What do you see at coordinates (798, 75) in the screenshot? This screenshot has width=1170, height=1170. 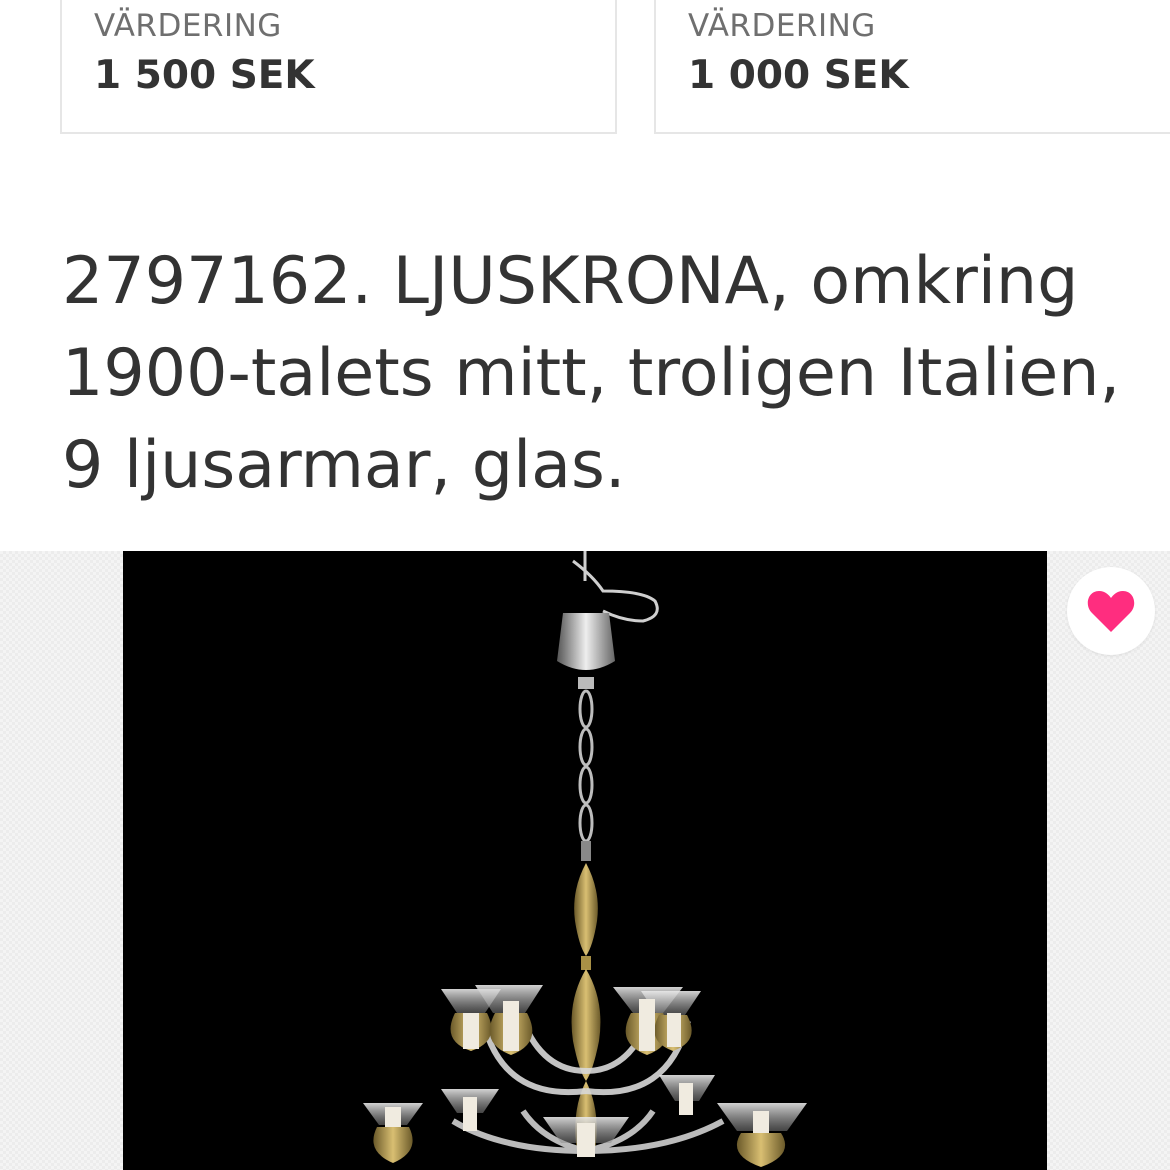 I see `valuation-value: 1 000 SEK` at bounding box center [798, 75].